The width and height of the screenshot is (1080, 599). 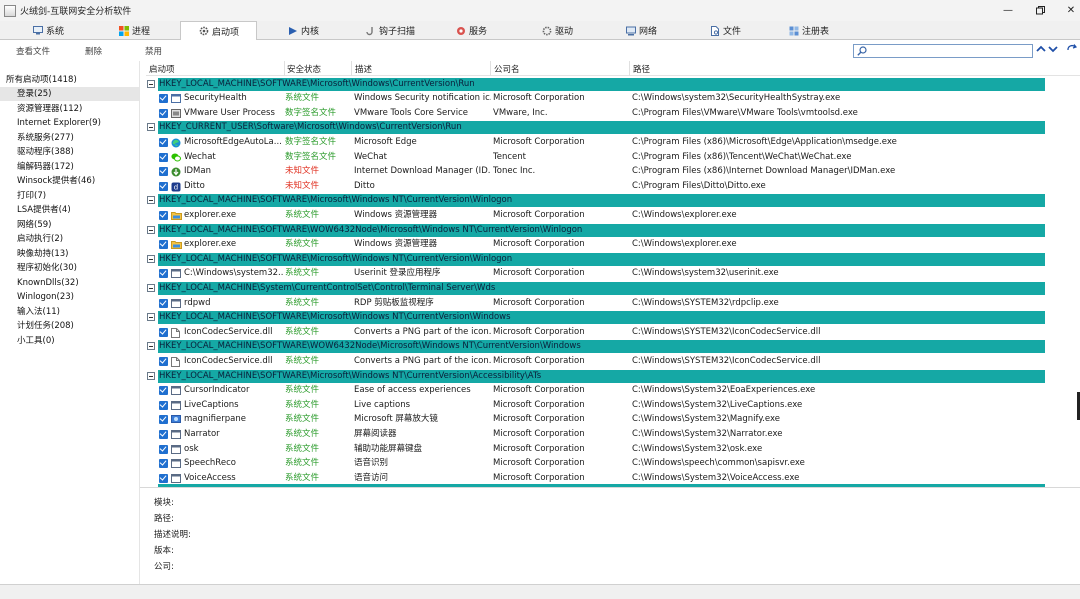 What do you see at coordinates (1053, 51) in the screenshot?
I see `chevron-down-icon` at bounding box center [1053, 51].